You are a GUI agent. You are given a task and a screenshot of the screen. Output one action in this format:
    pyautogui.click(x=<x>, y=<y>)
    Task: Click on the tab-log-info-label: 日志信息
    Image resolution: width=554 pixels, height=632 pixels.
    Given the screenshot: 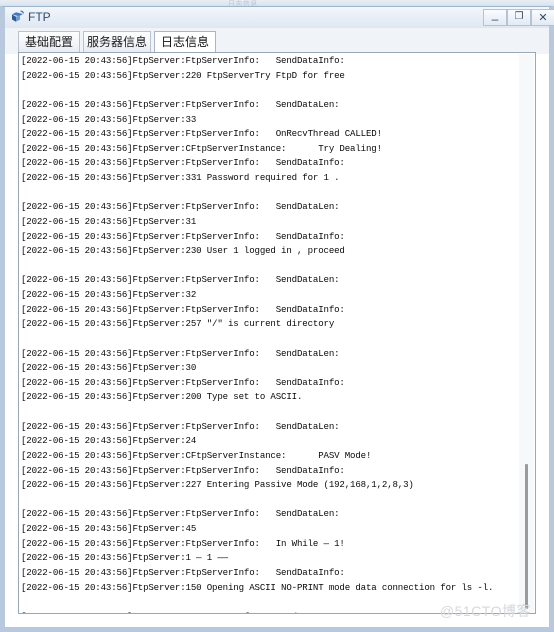 What is the action you would take?
    pyautogui.click(x=184, y=42)
    